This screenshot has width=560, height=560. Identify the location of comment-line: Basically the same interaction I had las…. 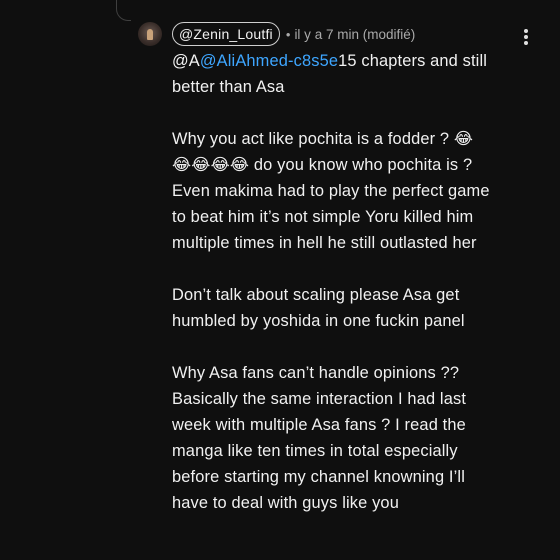
(319, 399).